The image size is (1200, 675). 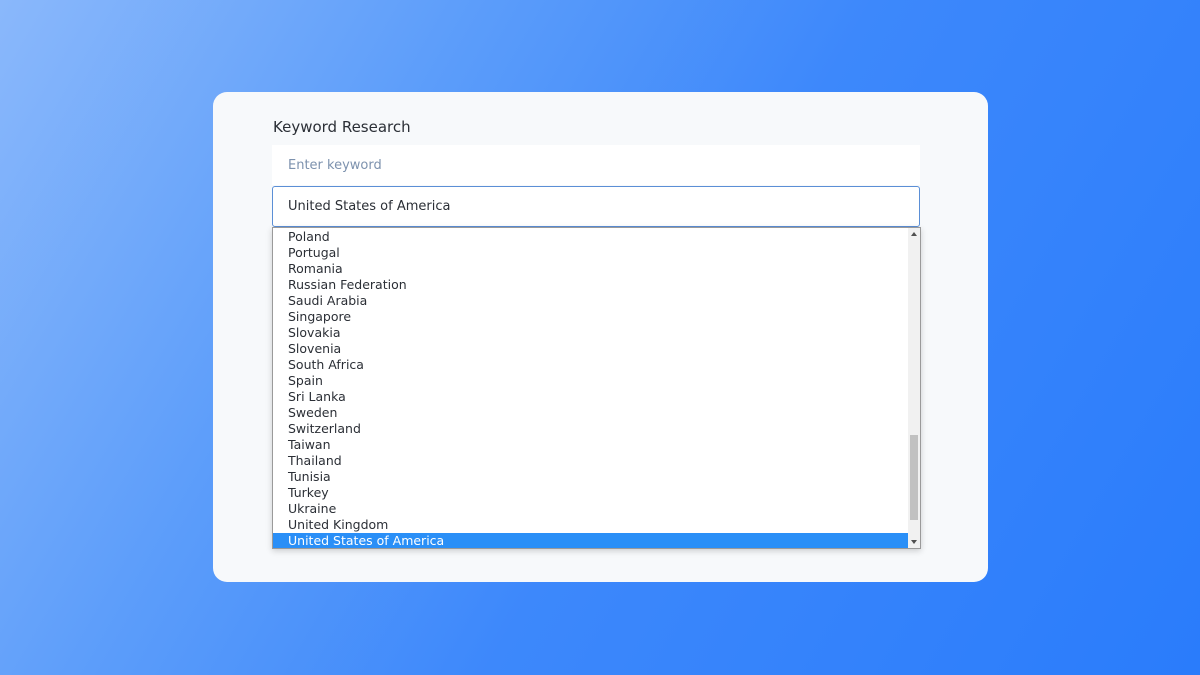 What do you see at coordinates (591, 429) in the screenshot?
I see `country-option: Switzerland` at bounding box center [591, 429].